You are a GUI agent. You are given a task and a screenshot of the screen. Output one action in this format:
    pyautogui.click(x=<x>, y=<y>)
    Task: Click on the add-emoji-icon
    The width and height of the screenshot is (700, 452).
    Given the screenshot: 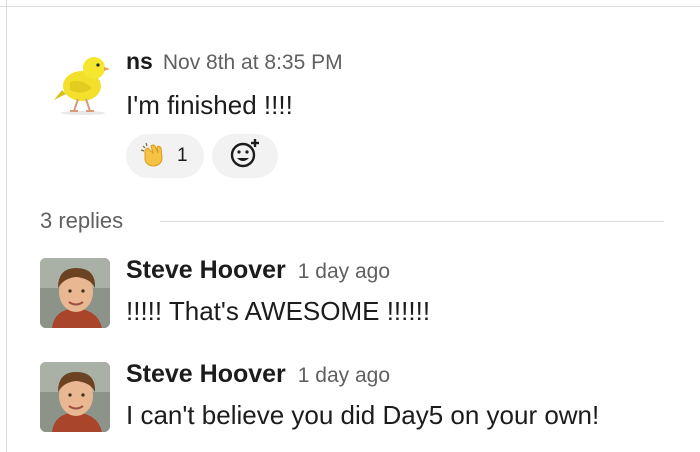 What is the action you would take?
    pyautogui.click(x=245, y=156)
    